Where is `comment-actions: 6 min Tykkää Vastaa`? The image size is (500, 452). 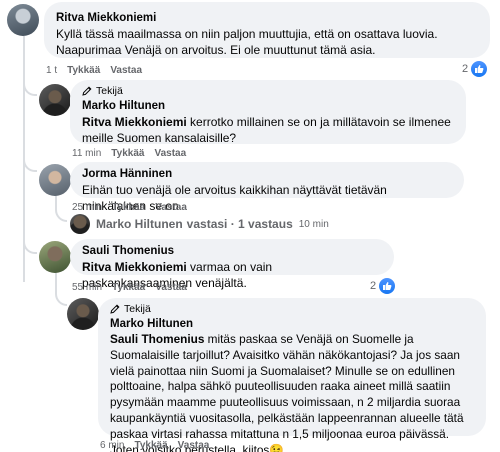
comment-actions: 6 min Tykkää Vastaa is located at coordinates (154, 445).